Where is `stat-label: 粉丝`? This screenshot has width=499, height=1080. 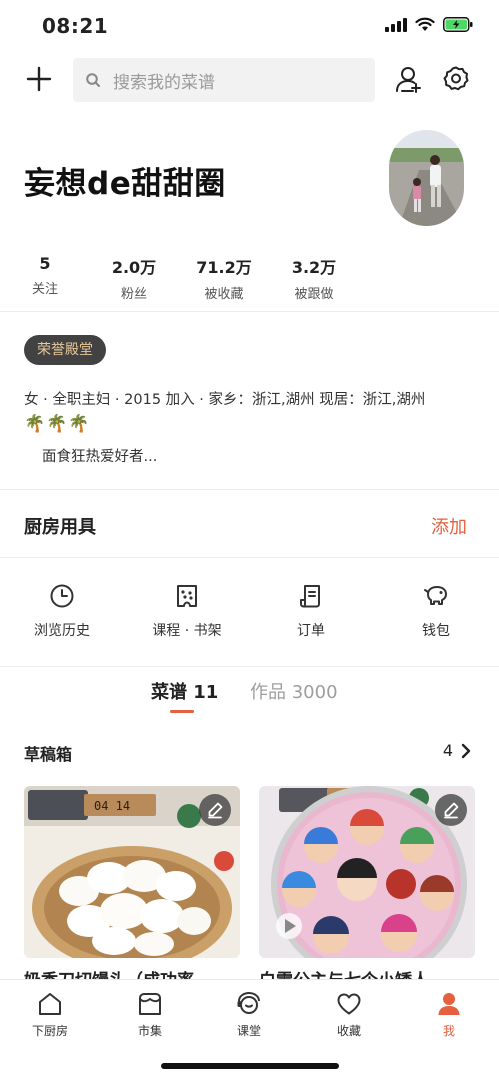 stat-label: 粉丝 is located at coordinates (133, 294).